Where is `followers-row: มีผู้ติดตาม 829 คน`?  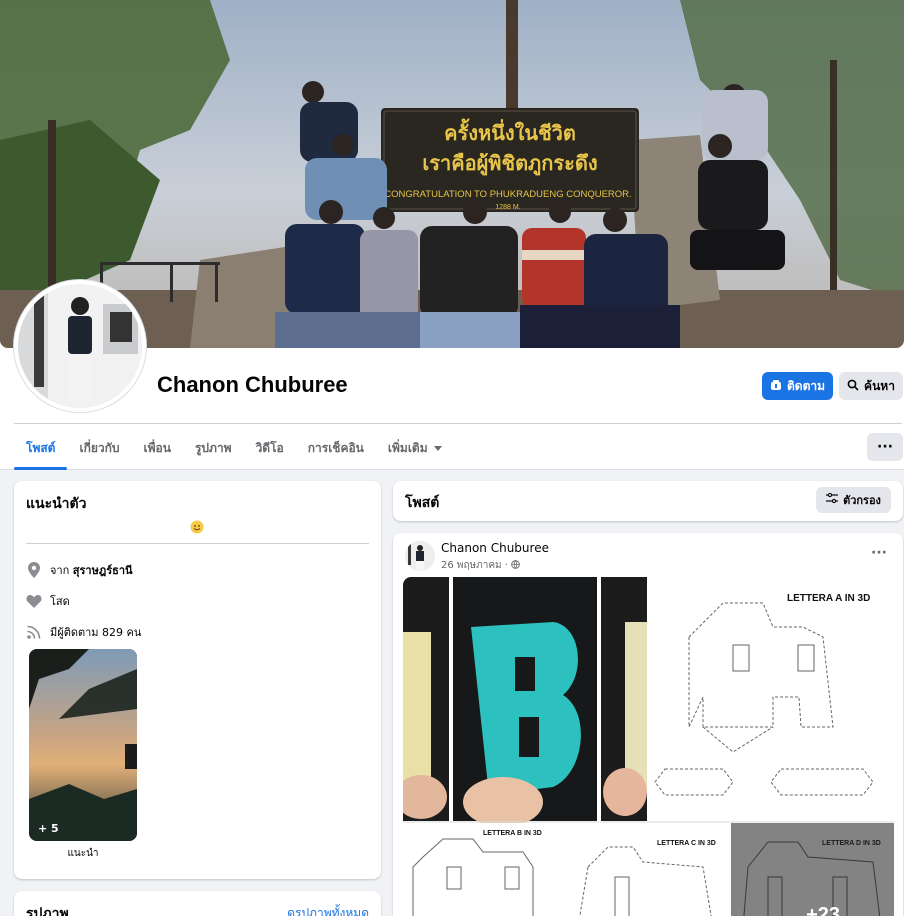 followers-row: มีผู้ติดตาม 829 คน is located at coordinates (83, 632).